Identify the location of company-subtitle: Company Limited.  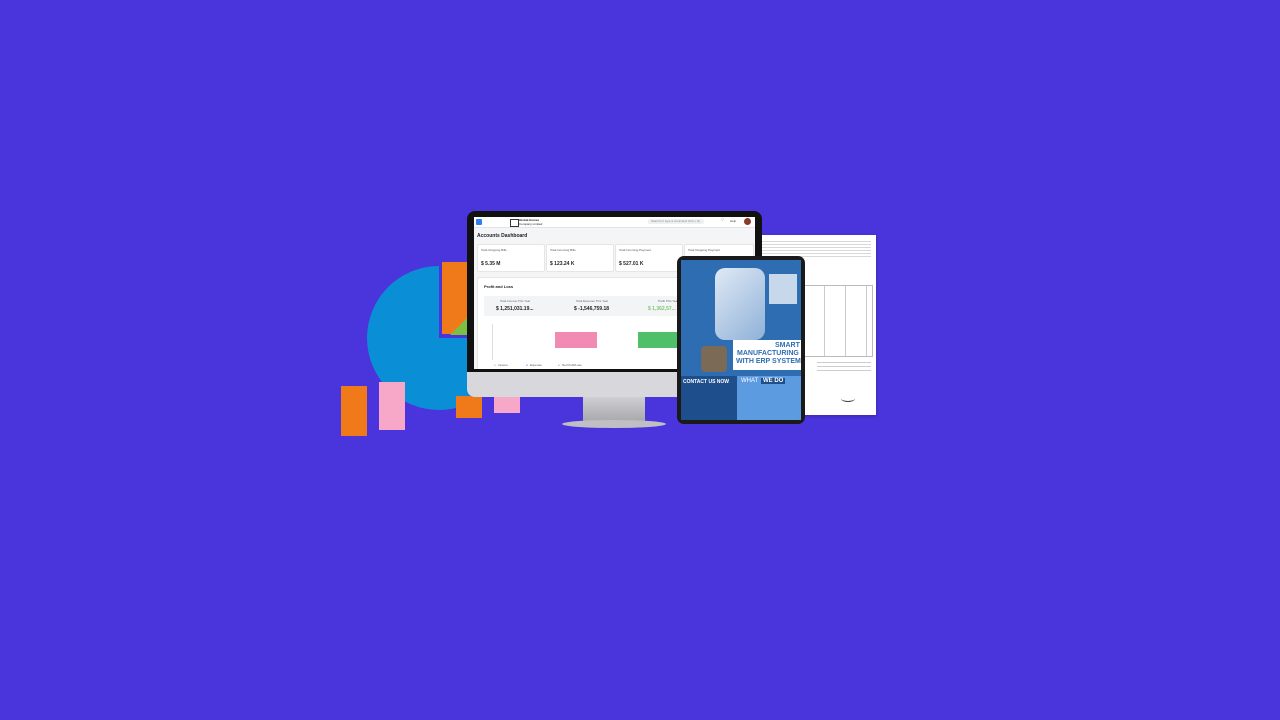
(531, 224).